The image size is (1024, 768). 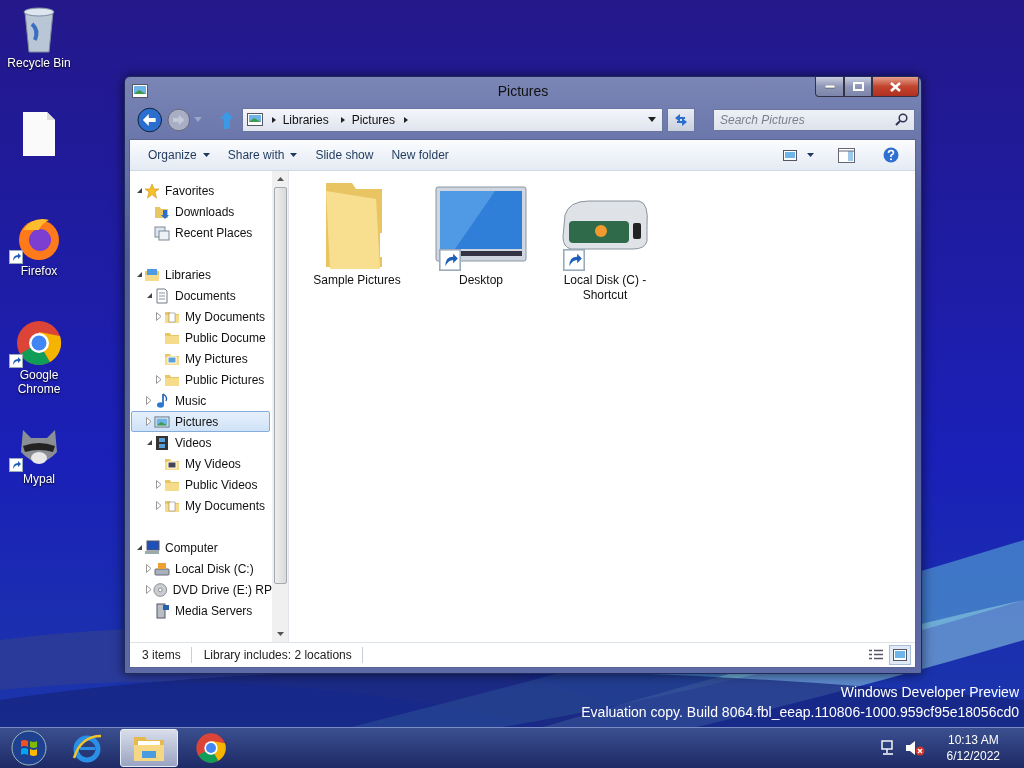 What do you see at coordinates (201, 211) in the screenshot?
I see `tree-item: Downloads` at bounding box center [201, 211].